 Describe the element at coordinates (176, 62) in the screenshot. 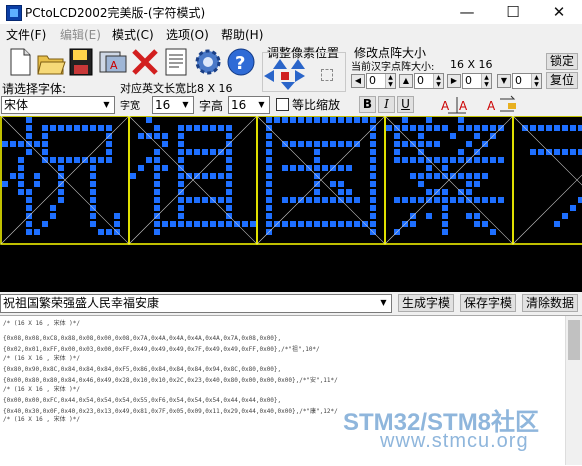

I see `document-icon` at that location.